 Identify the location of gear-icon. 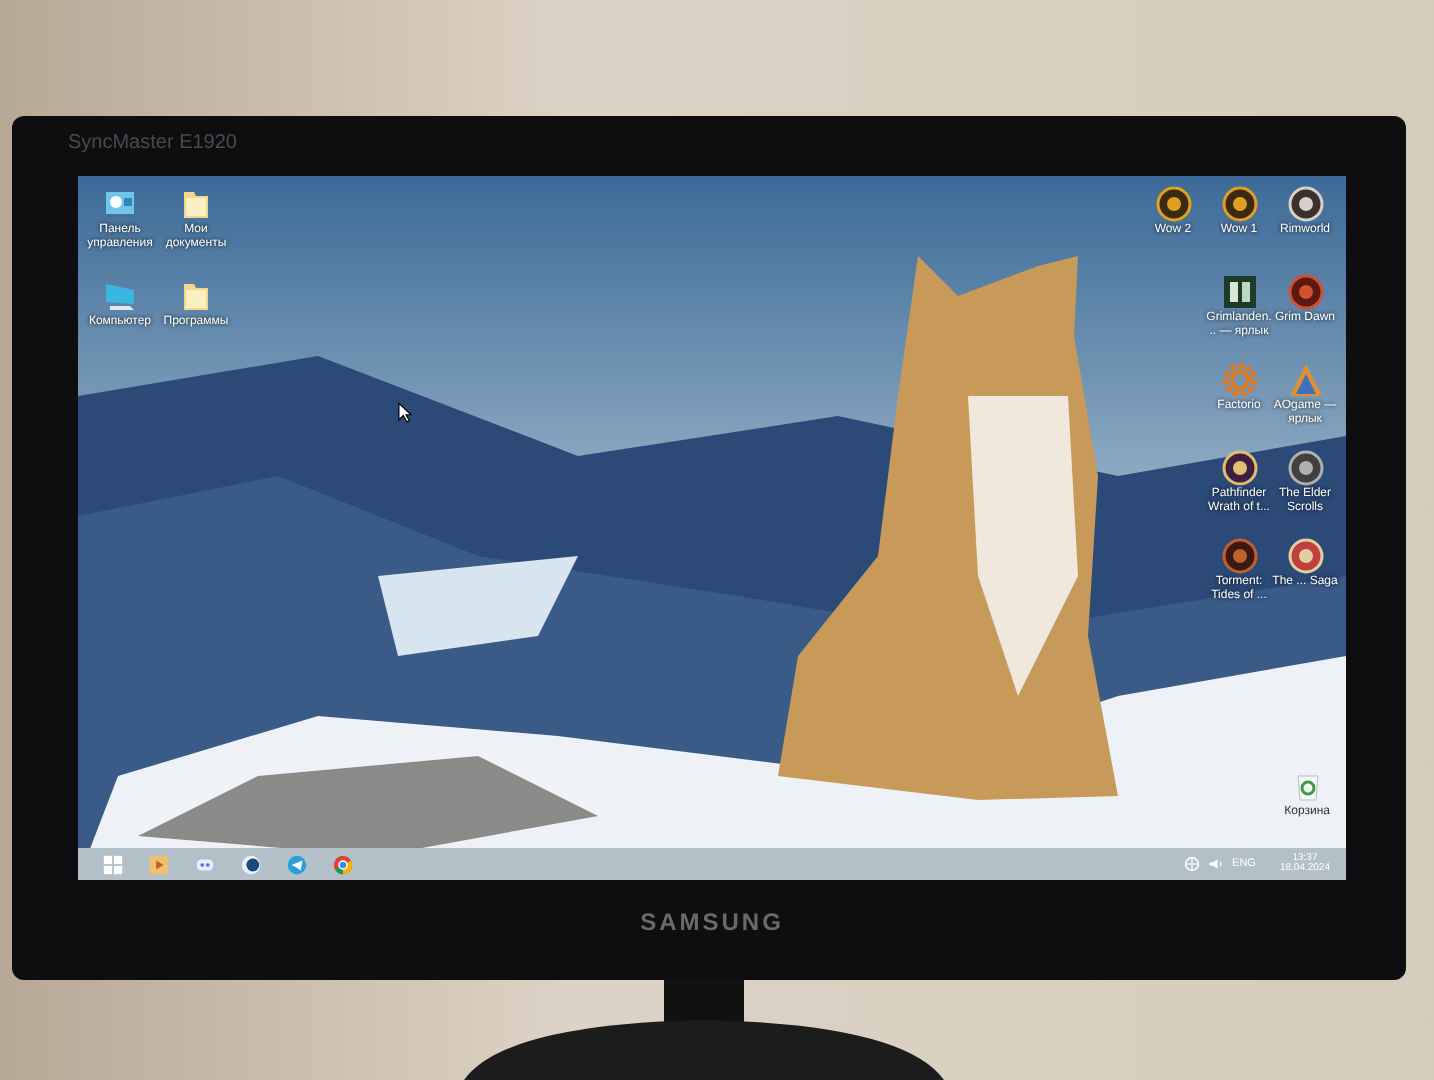
(1239, 380).